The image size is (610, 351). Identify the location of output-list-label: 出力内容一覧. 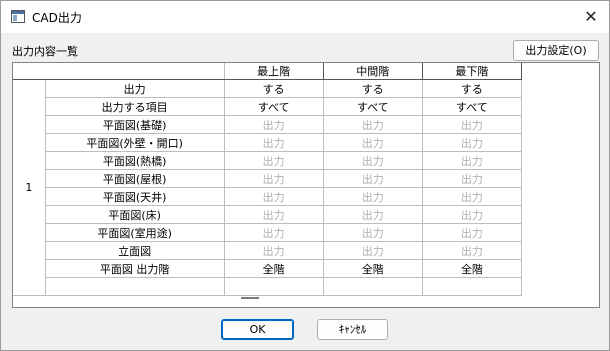
(45, 51).